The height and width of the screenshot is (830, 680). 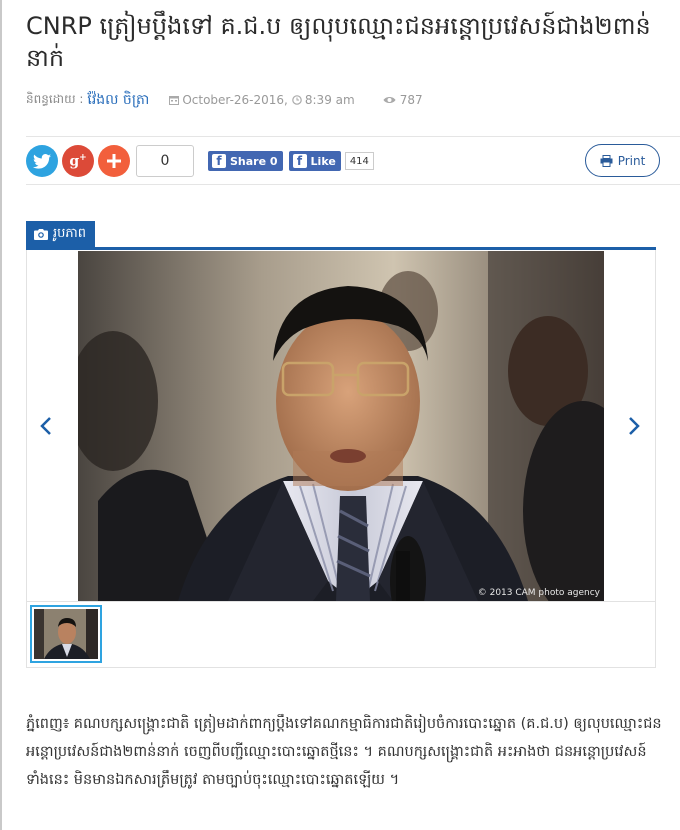 I want to click on plus-icon, so click(x=114, y=161).